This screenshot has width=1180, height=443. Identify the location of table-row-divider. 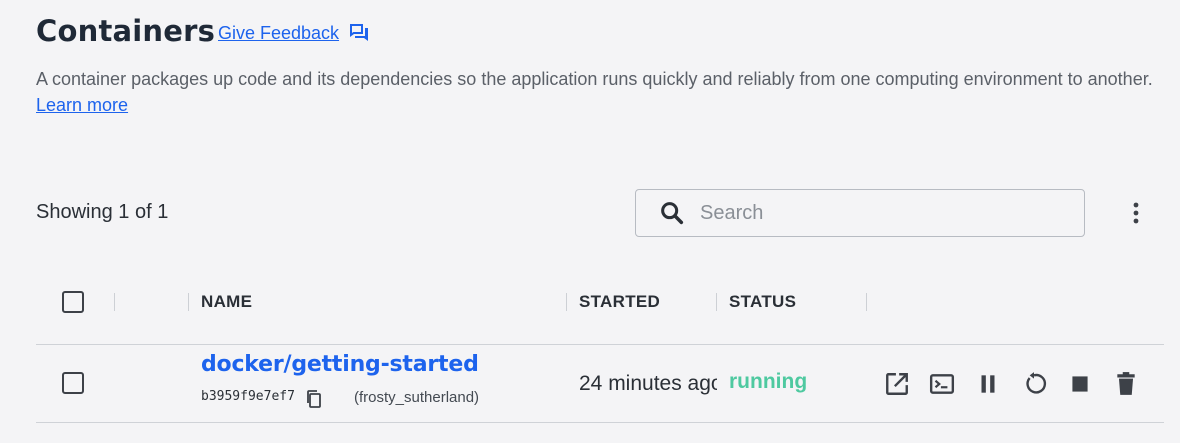
(600, 422).